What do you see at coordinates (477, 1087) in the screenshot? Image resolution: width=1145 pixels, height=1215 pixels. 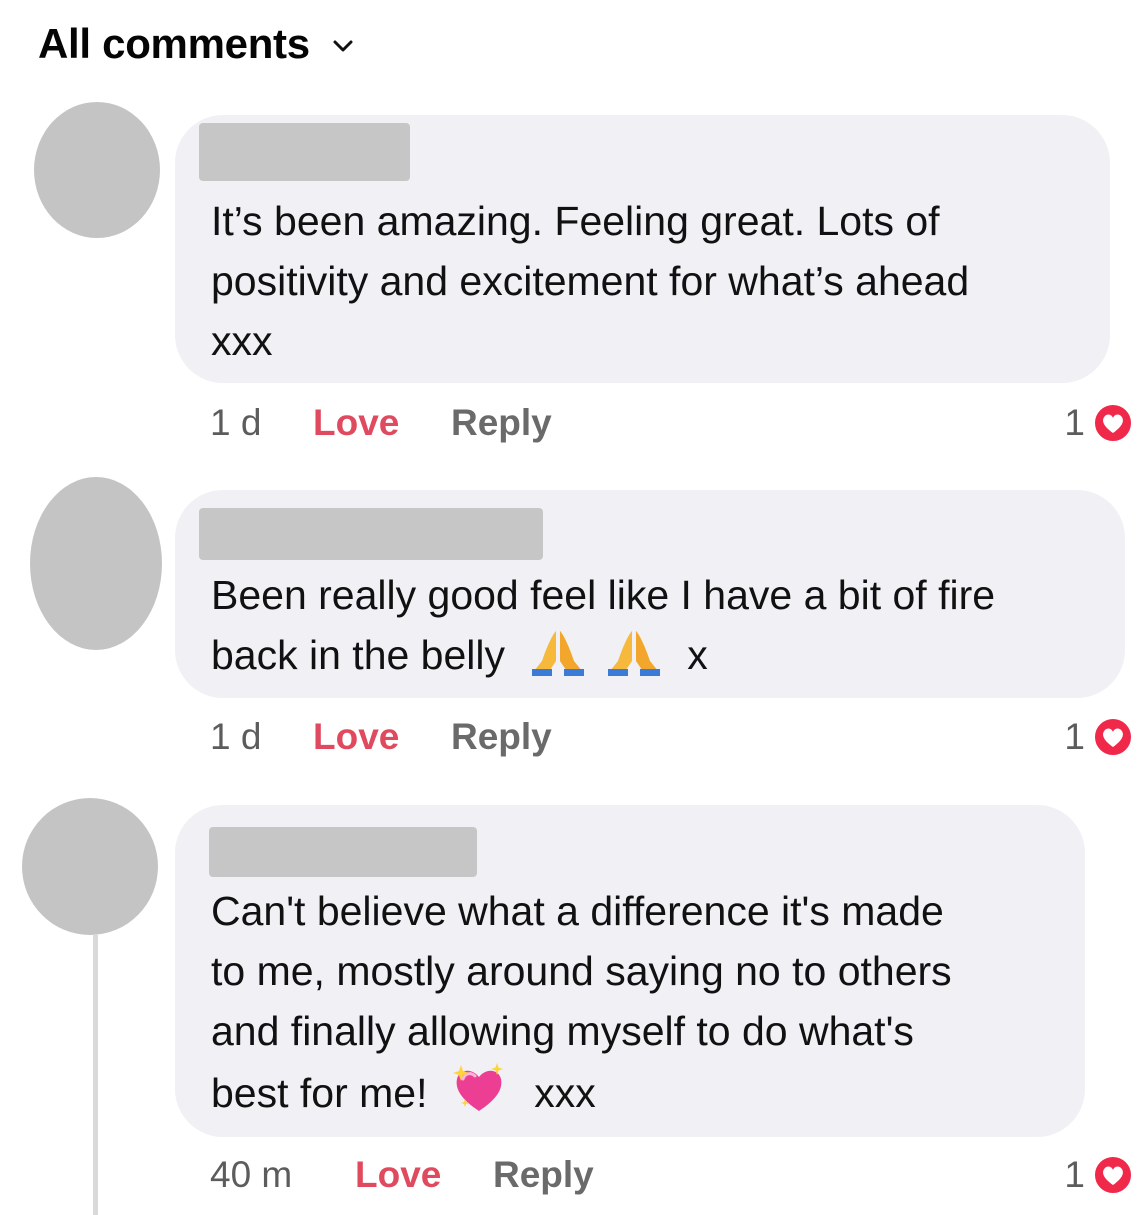 I see `sparkling-heart-emoji` at bounding box center [477, 1087].